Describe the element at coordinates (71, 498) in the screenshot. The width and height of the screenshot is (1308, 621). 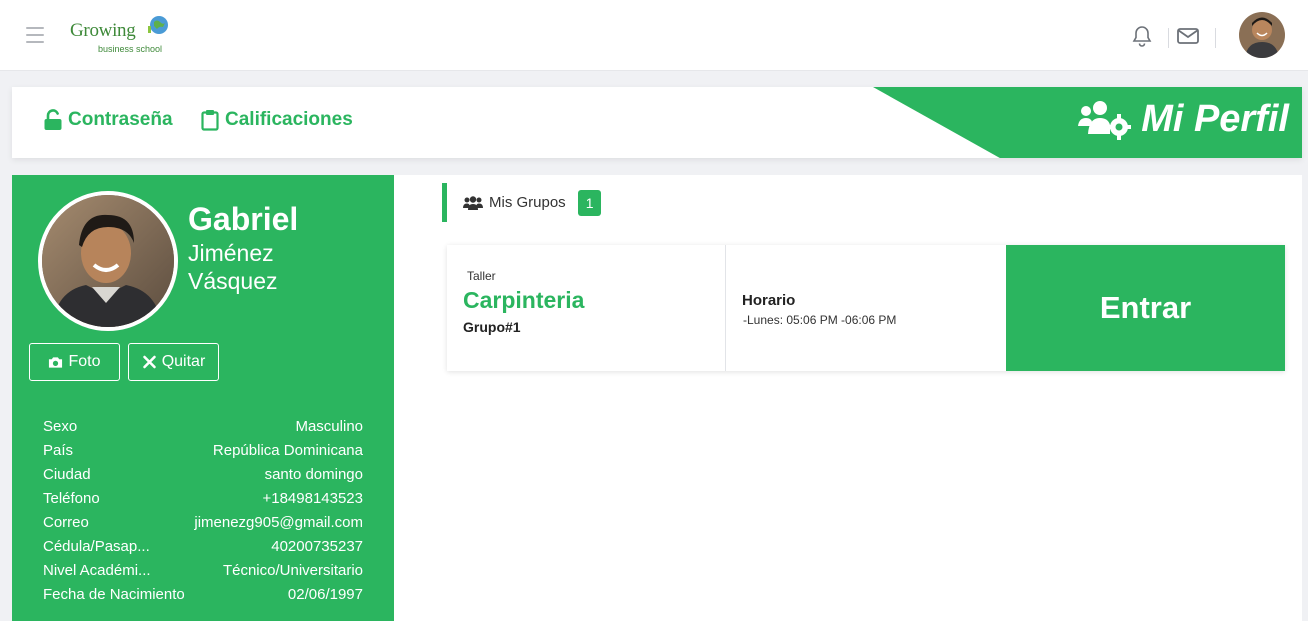
I see `info-label: Teléfono` at that location.